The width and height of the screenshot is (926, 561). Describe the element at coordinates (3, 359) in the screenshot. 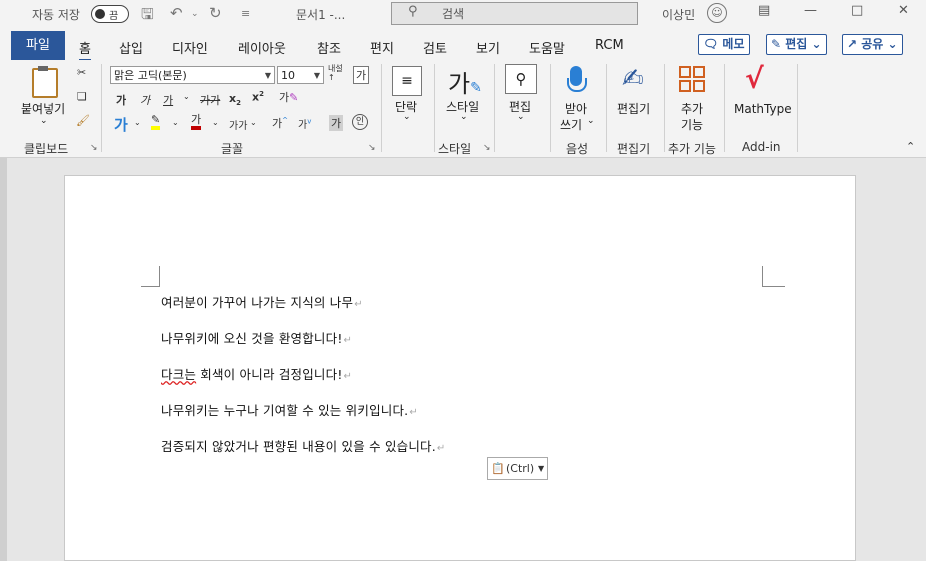

I see `vertical-scrollbar` at that location.